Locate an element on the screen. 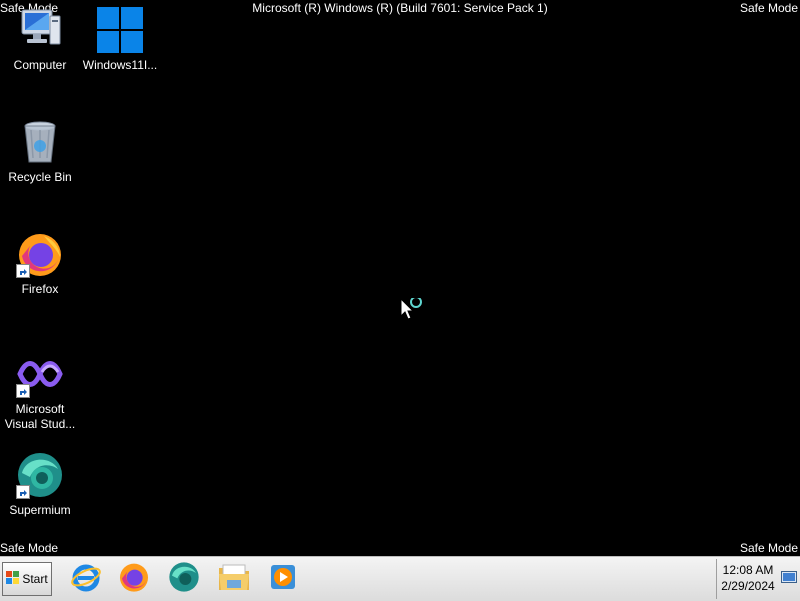 The height and width of the screenshot is (601, 800). computer-icon is located at coordinates (40, 30).